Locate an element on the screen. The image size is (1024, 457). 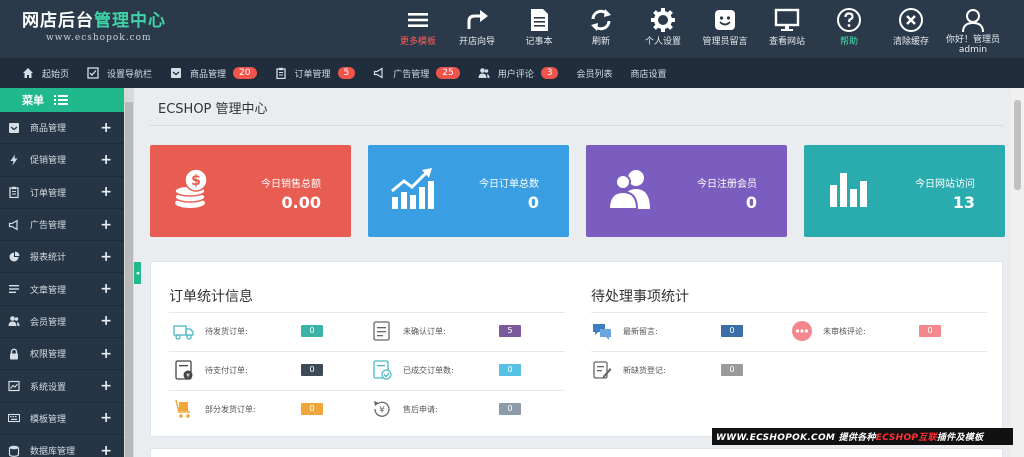
smiley-message-icon is located at coordinates (725, 20).